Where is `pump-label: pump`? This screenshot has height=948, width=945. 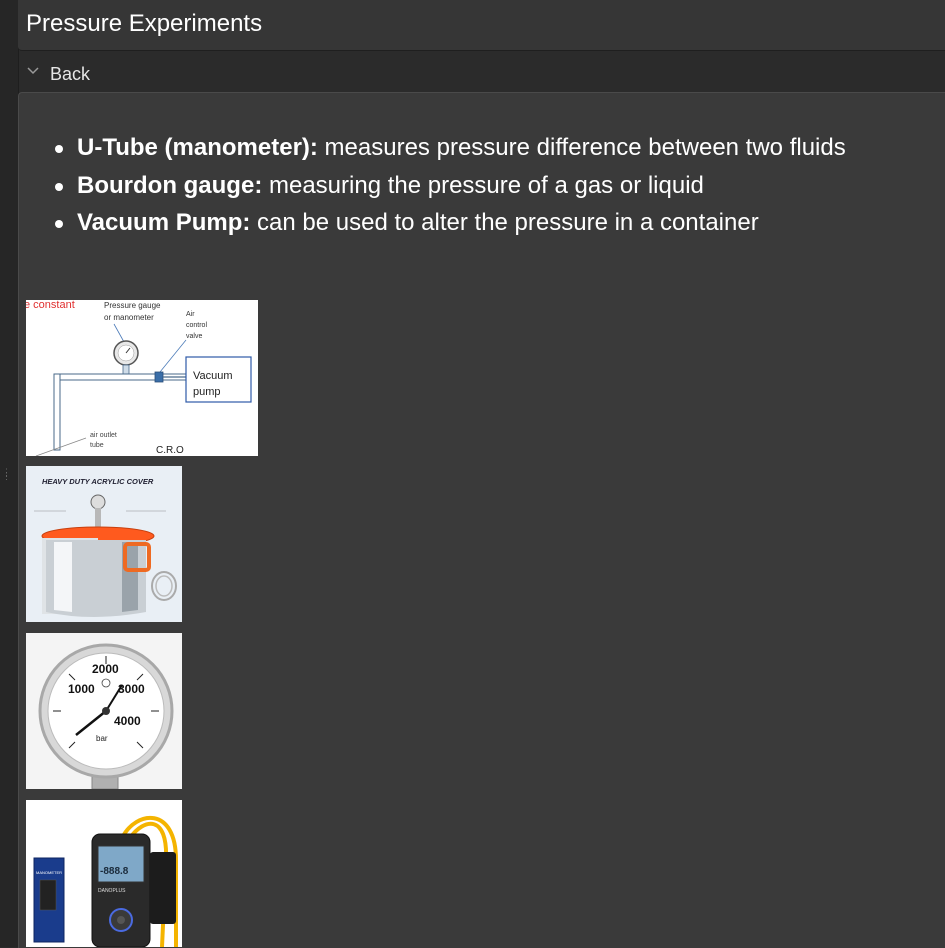 pump-label: pump is located at coordinates (207, 392).